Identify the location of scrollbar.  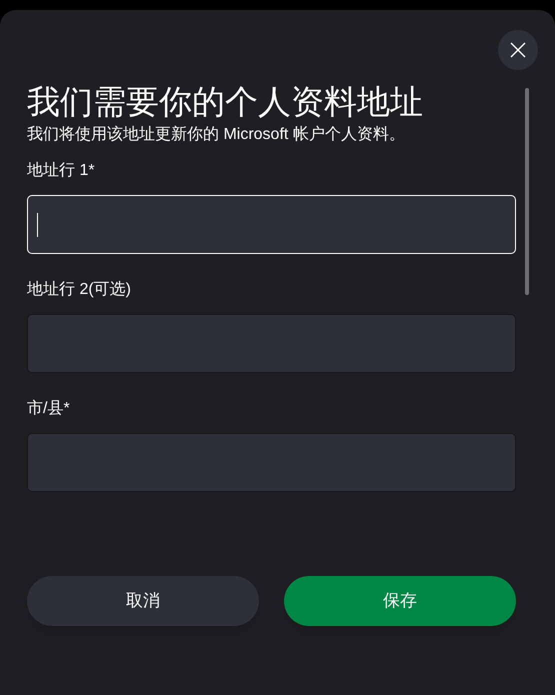
(527, 191).